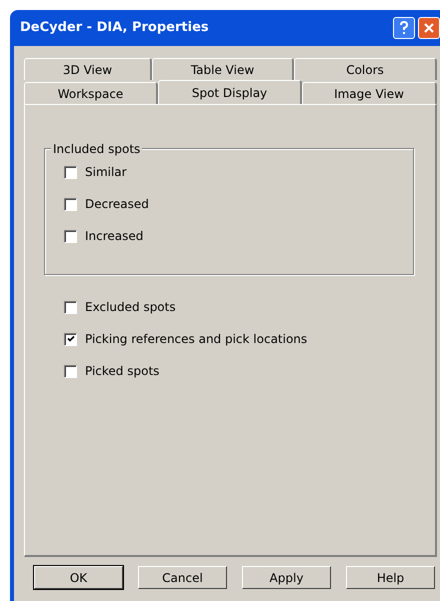 Image resolution: width=440 pixels, height=601 pixels. I want to click on dialog-button: Apply, so click(286, 577).